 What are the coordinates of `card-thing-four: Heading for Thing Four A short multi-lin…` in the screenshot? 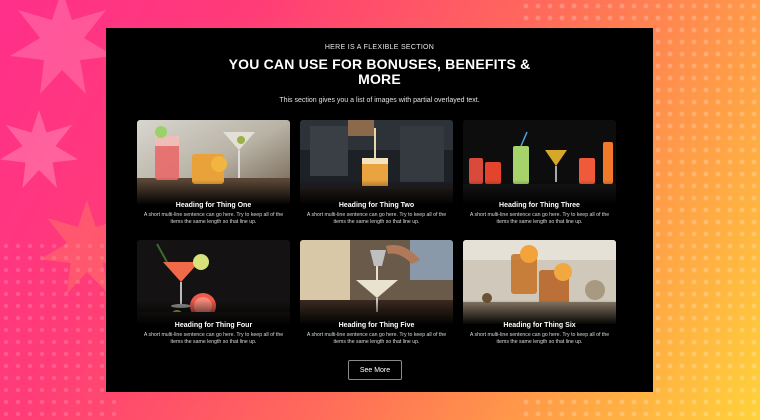 It's located at (213, 296).